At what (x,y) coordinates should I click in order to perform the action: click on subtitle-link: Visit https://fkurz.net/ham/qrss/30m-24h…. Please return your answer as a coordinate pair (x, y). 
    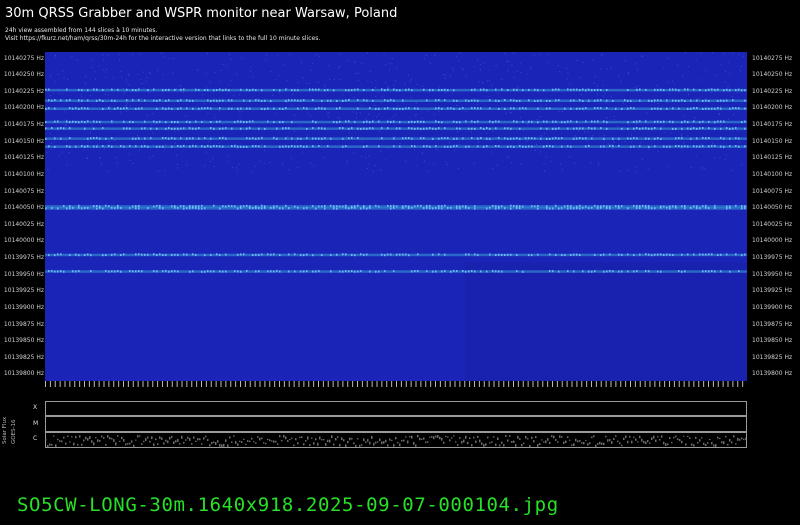
    Looking at the image, I should click on (162, 38).